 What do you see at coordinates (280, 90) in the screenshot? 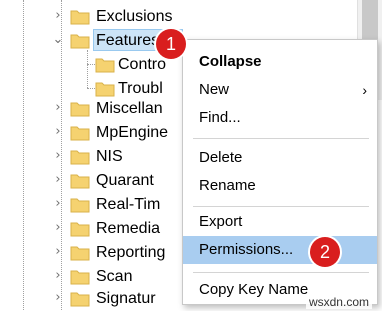
I see `menu-item-new: New ›` at bounding box center [280, 90].